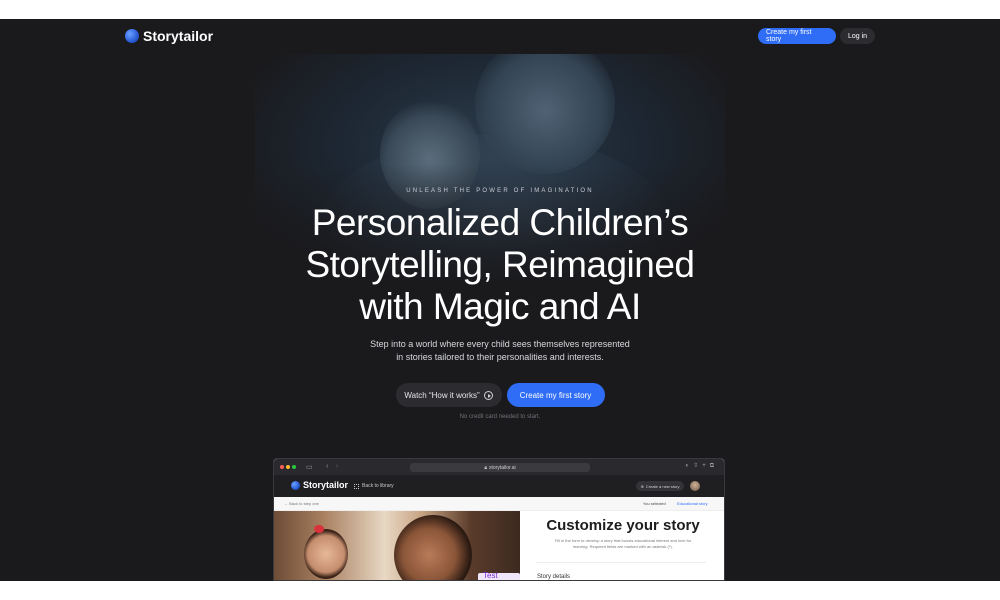 The width and height of the screenshot is (1000, 600). I want to click on form-title: Customize your story, so click(623, 525).